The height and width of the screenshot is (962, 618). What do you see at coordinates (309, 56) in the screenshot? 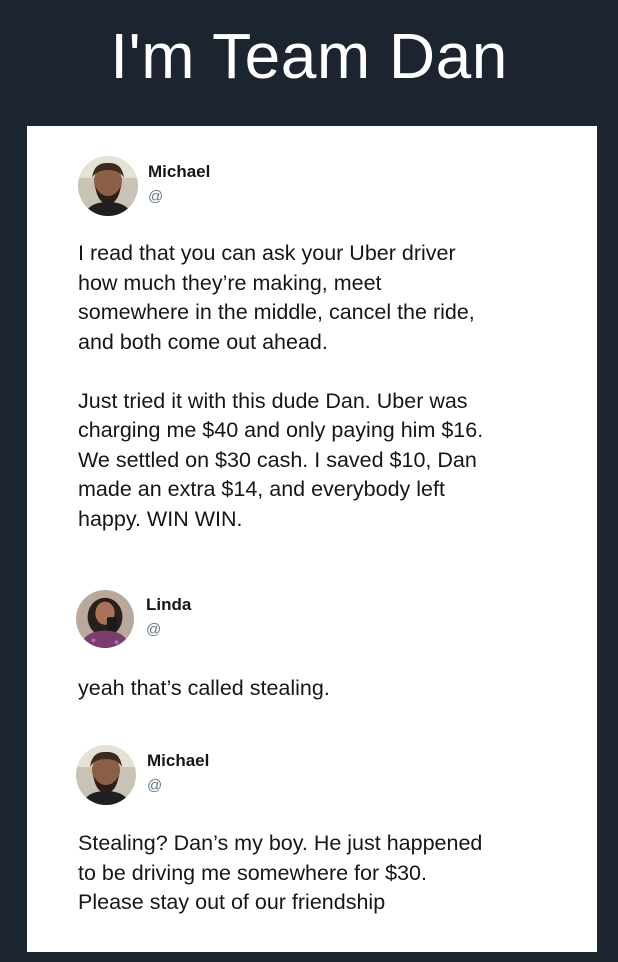
I see `meme-title: I'm Team Dan` at bounding box center [309, 56].